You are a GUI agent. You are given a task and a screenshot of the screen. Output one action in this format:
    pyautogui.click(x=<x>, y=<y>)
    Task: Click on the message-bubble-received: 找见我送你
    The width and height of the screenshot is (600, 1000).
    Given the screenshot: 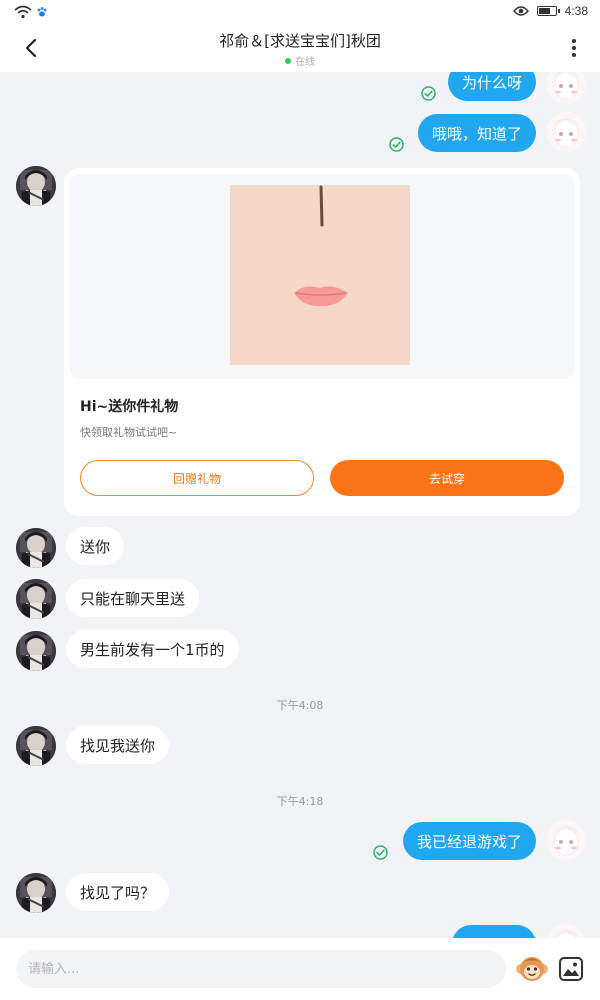 What is the action you would take?
    pyautogui.click(x=118, y=745)
    